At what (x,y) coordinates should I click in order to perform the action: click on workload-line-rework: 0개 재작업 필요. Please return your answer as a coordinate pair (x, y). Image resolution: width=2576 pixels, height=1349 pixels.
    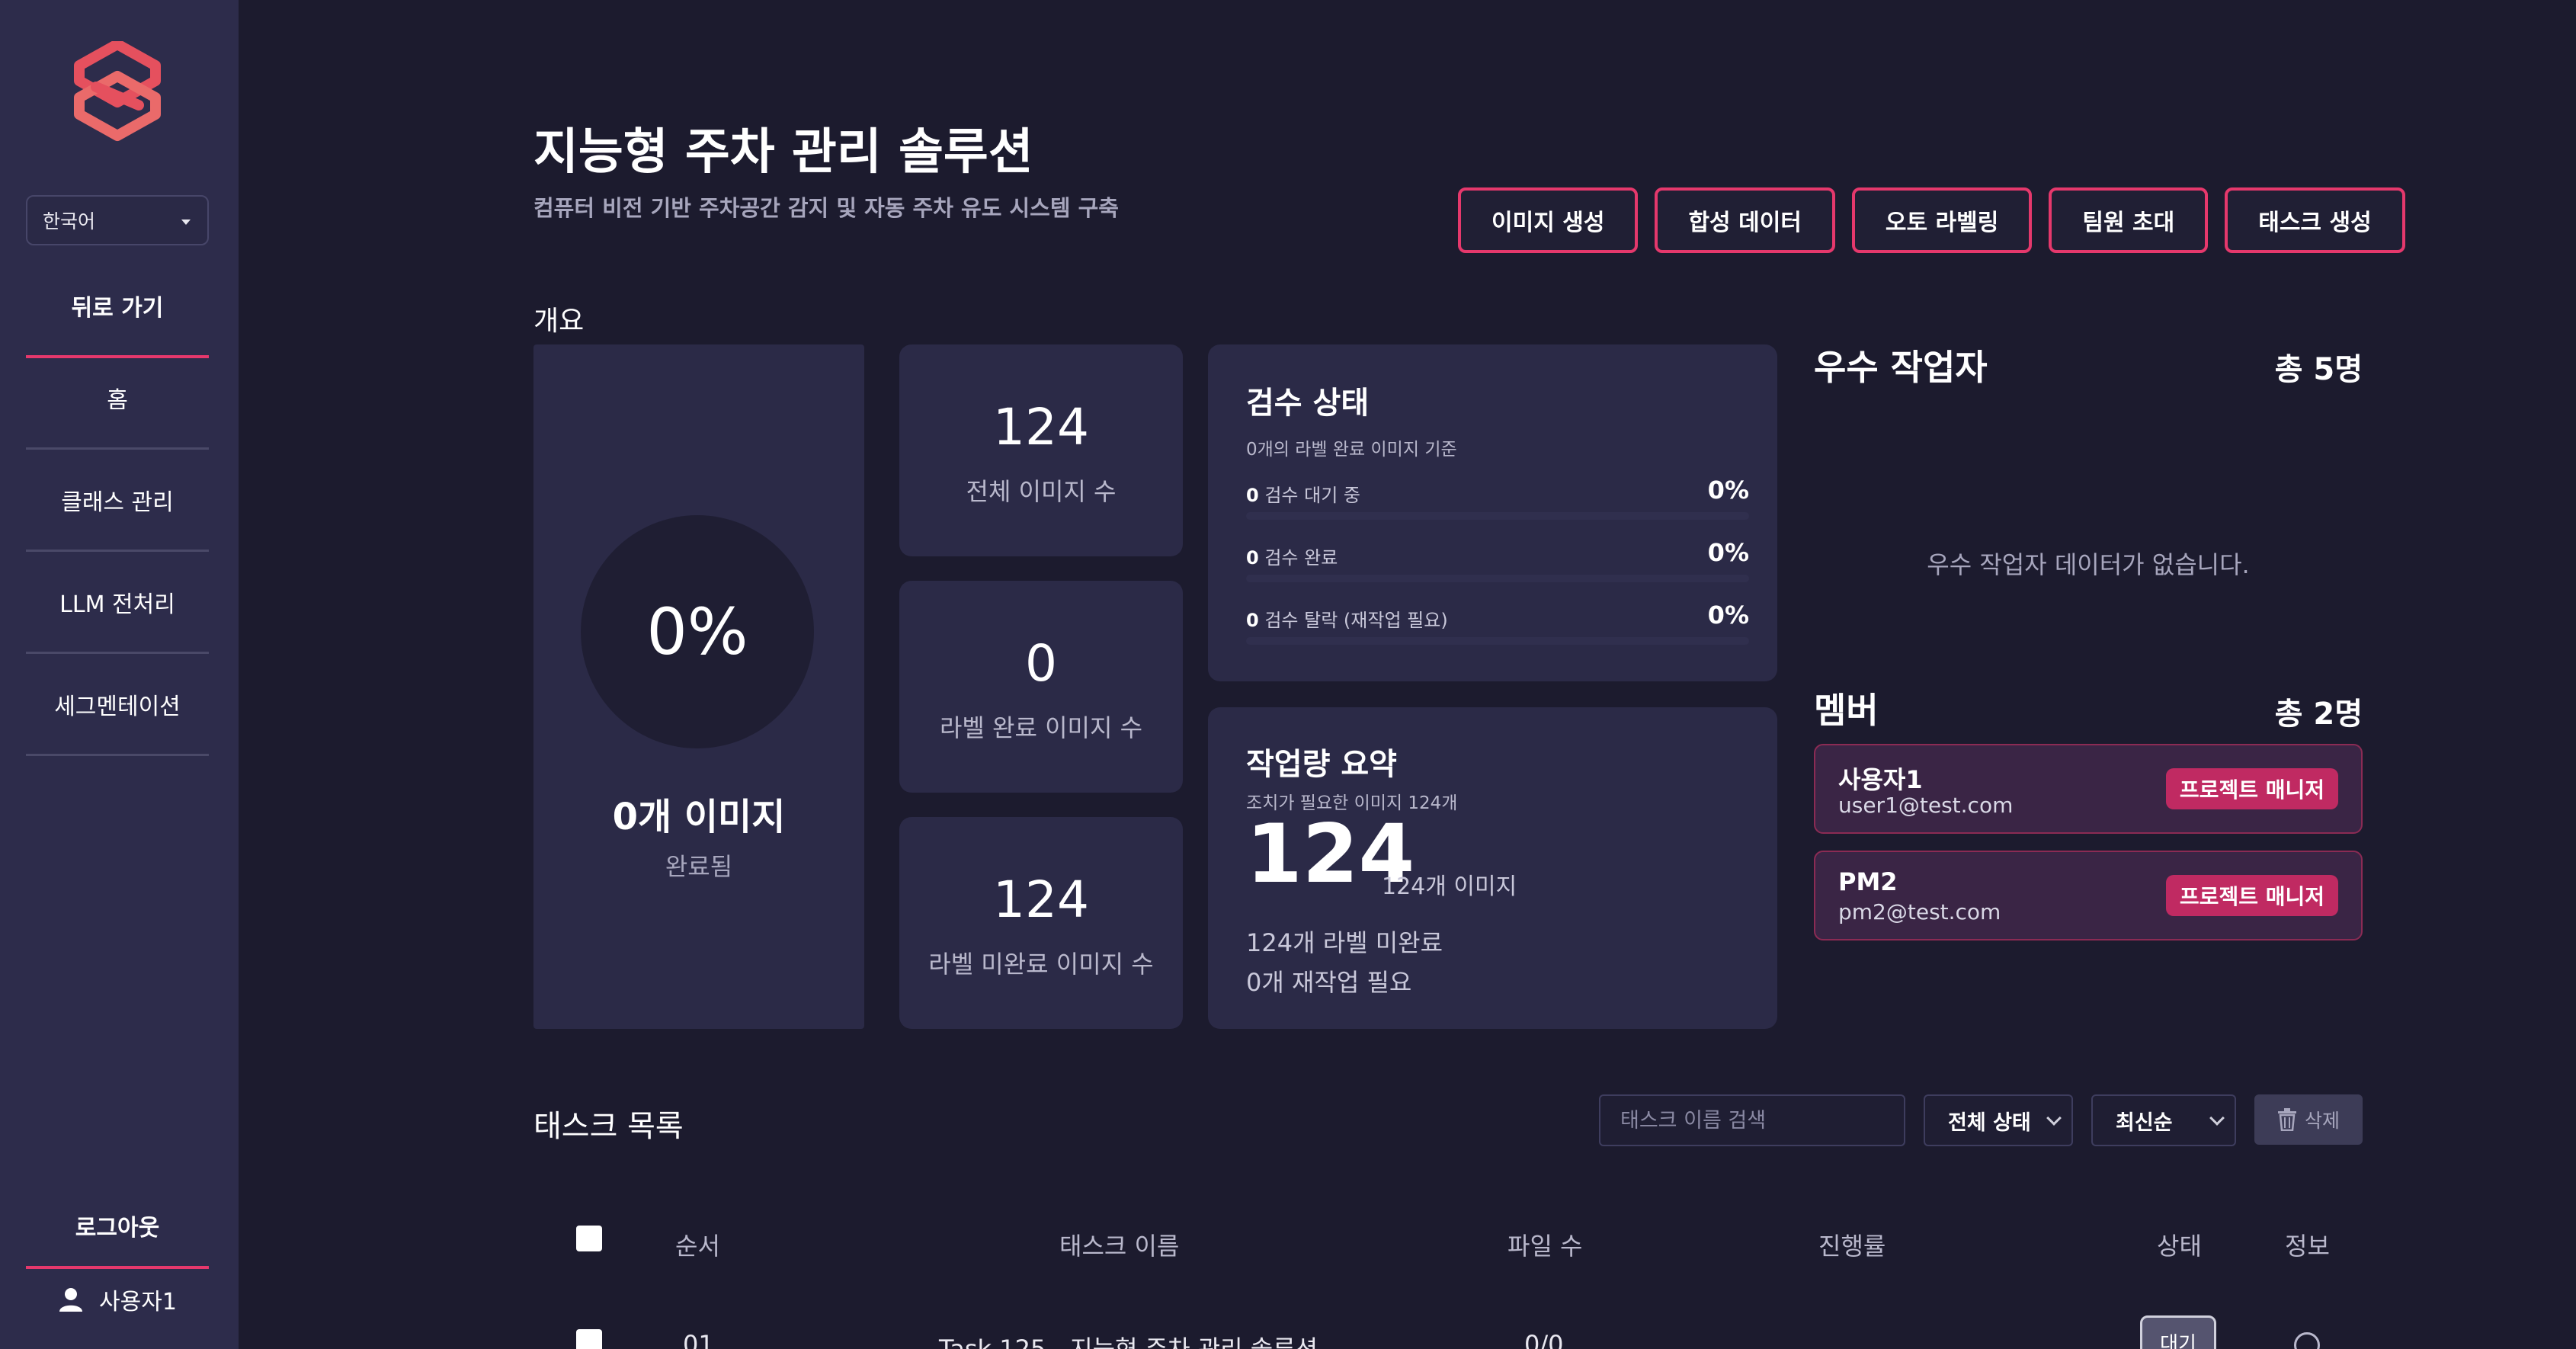
    Looking at the image, I should click on (1329, 983).